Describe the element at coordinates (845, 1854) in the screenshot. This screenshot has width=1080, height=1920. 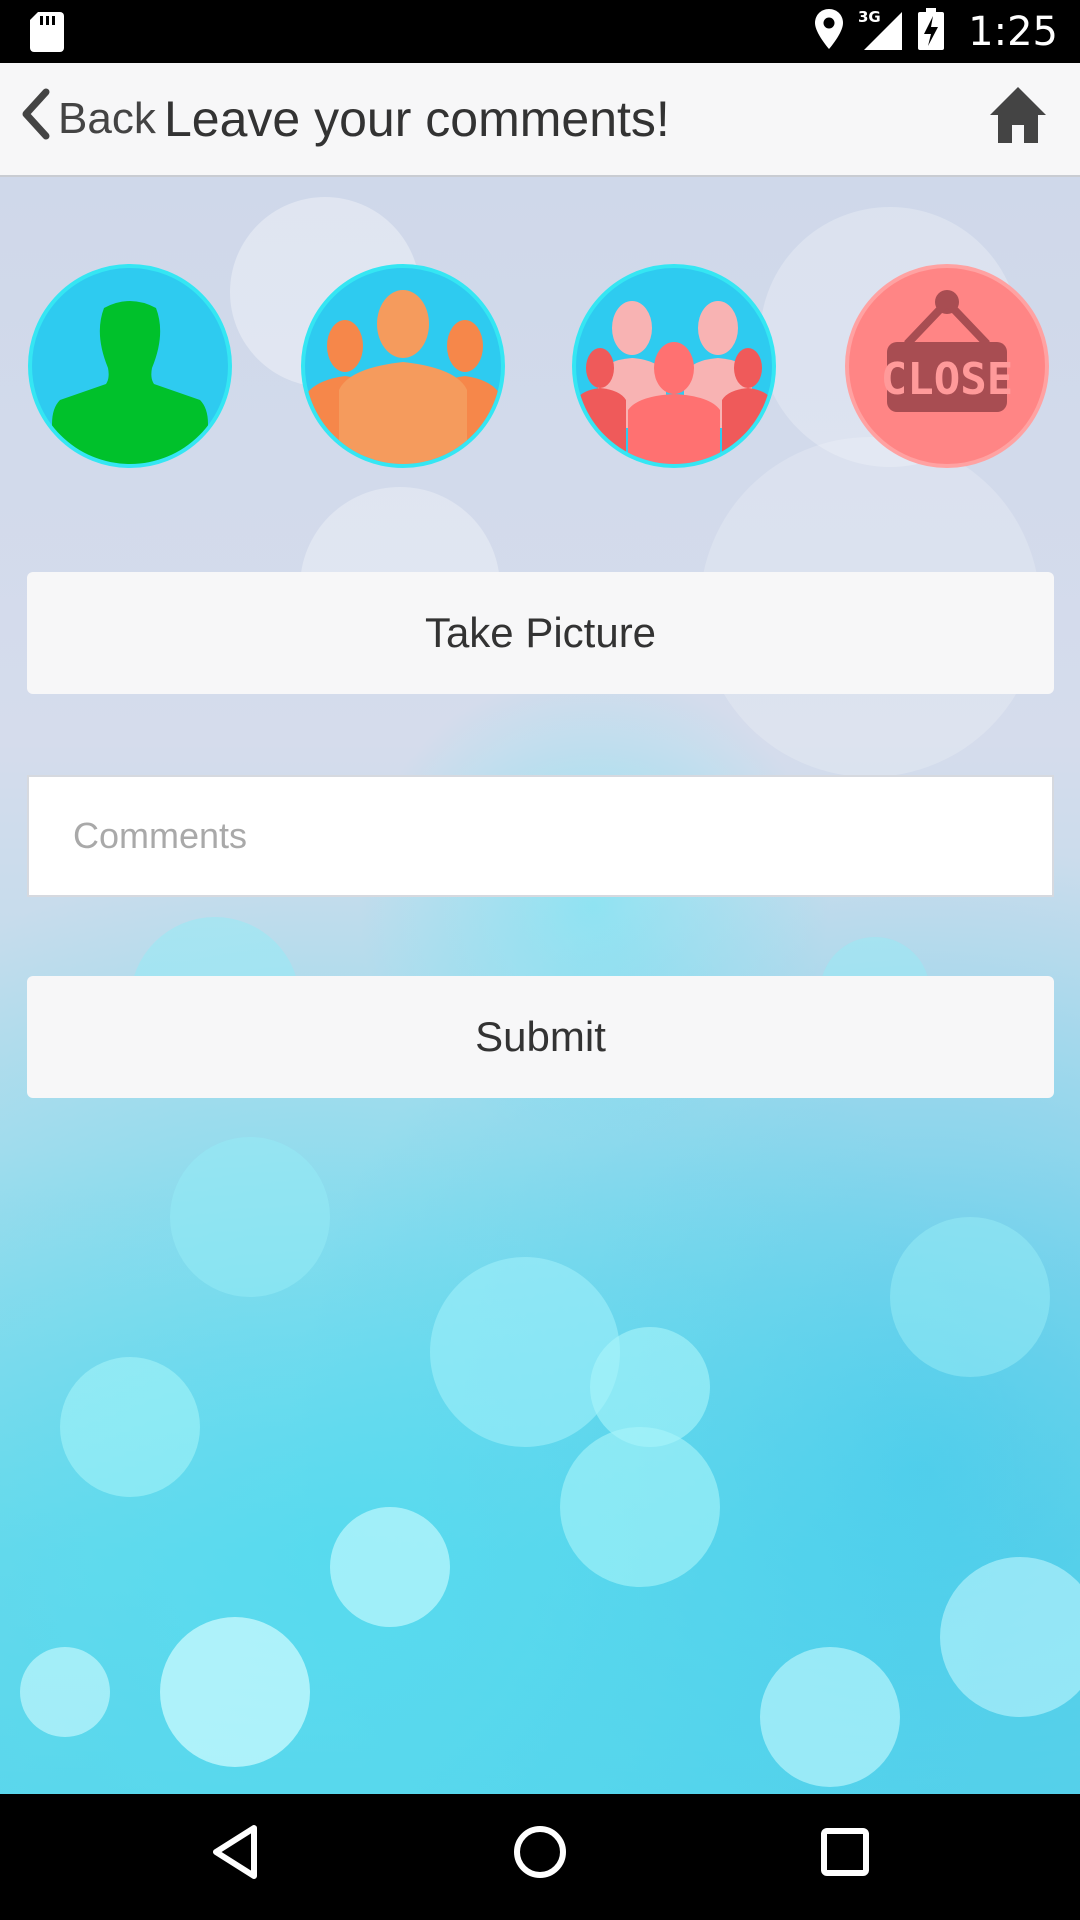
I see `recents-square-icon` at that location.